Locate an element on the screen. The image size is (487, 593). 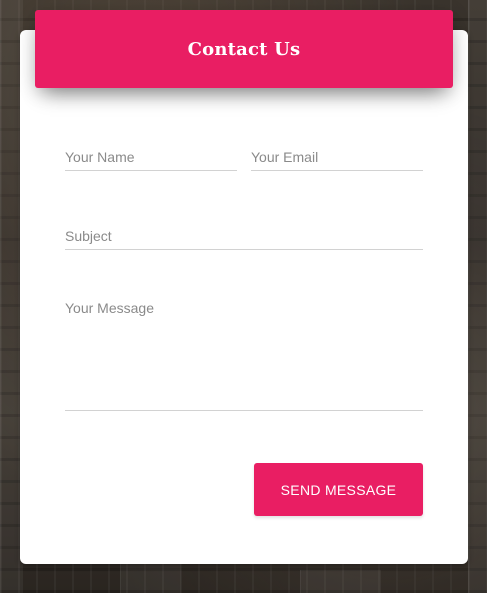
send-message-button: SEND MESSAGE is located at coordinates (338, 489).